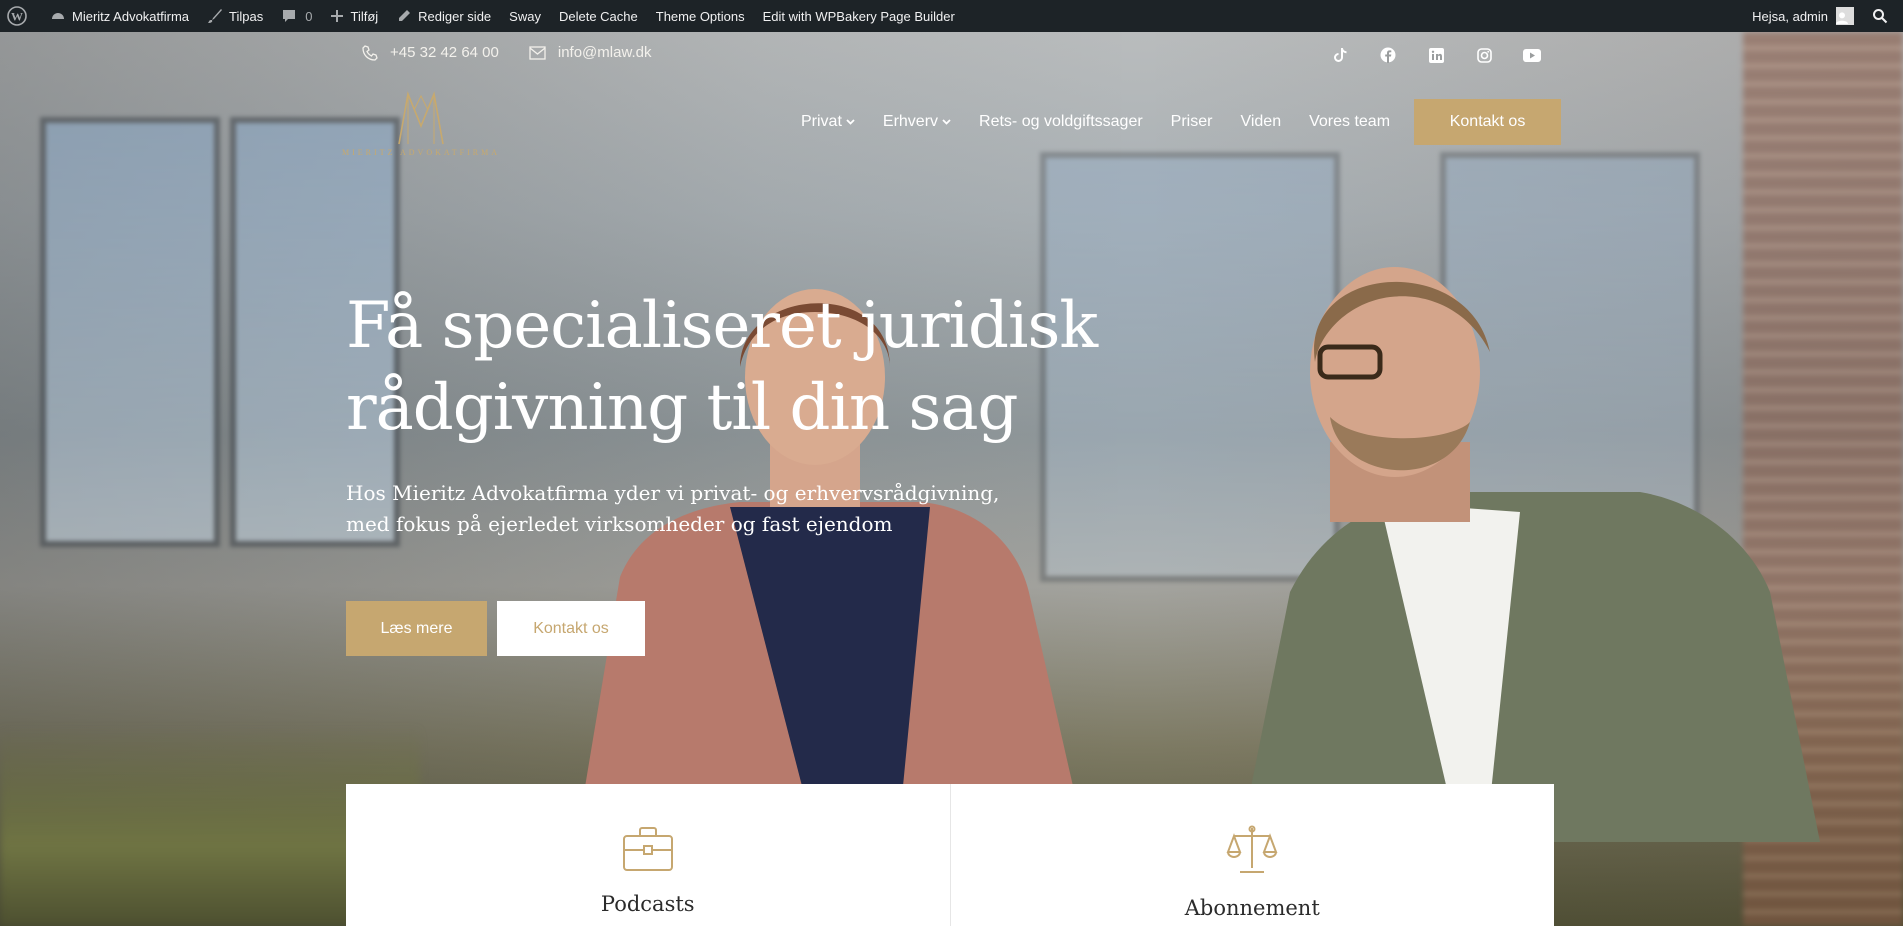  What do you see at coordinates (647, 849) in the screenshot?
I see `briefcase-icon` at bounding box center [647, 849].